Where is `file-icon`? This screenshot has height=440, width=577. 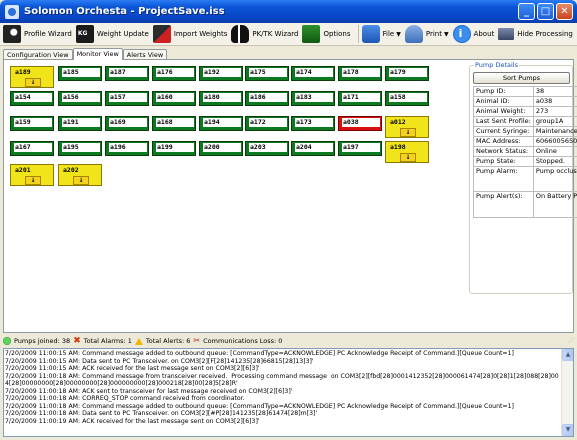
file-icon is located at coordinates (370, 34).